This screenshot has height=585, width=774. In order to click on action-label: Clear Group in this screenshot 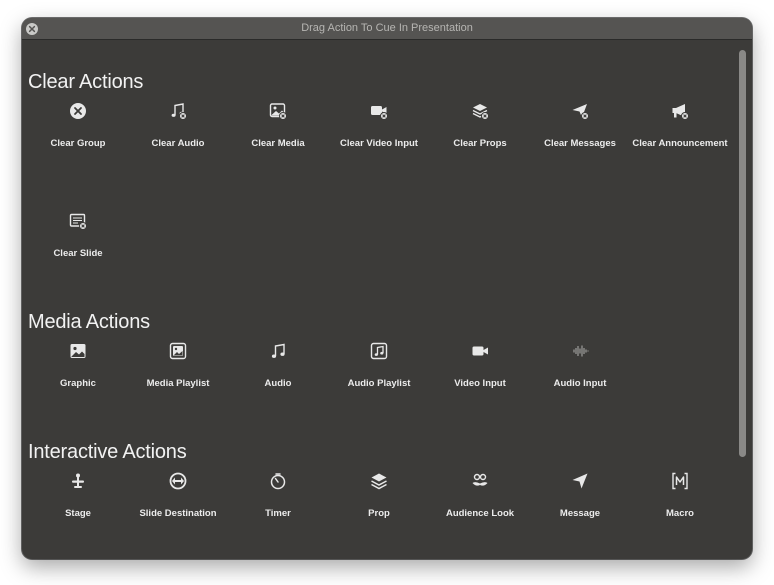, I will do `click(78, 143)`.